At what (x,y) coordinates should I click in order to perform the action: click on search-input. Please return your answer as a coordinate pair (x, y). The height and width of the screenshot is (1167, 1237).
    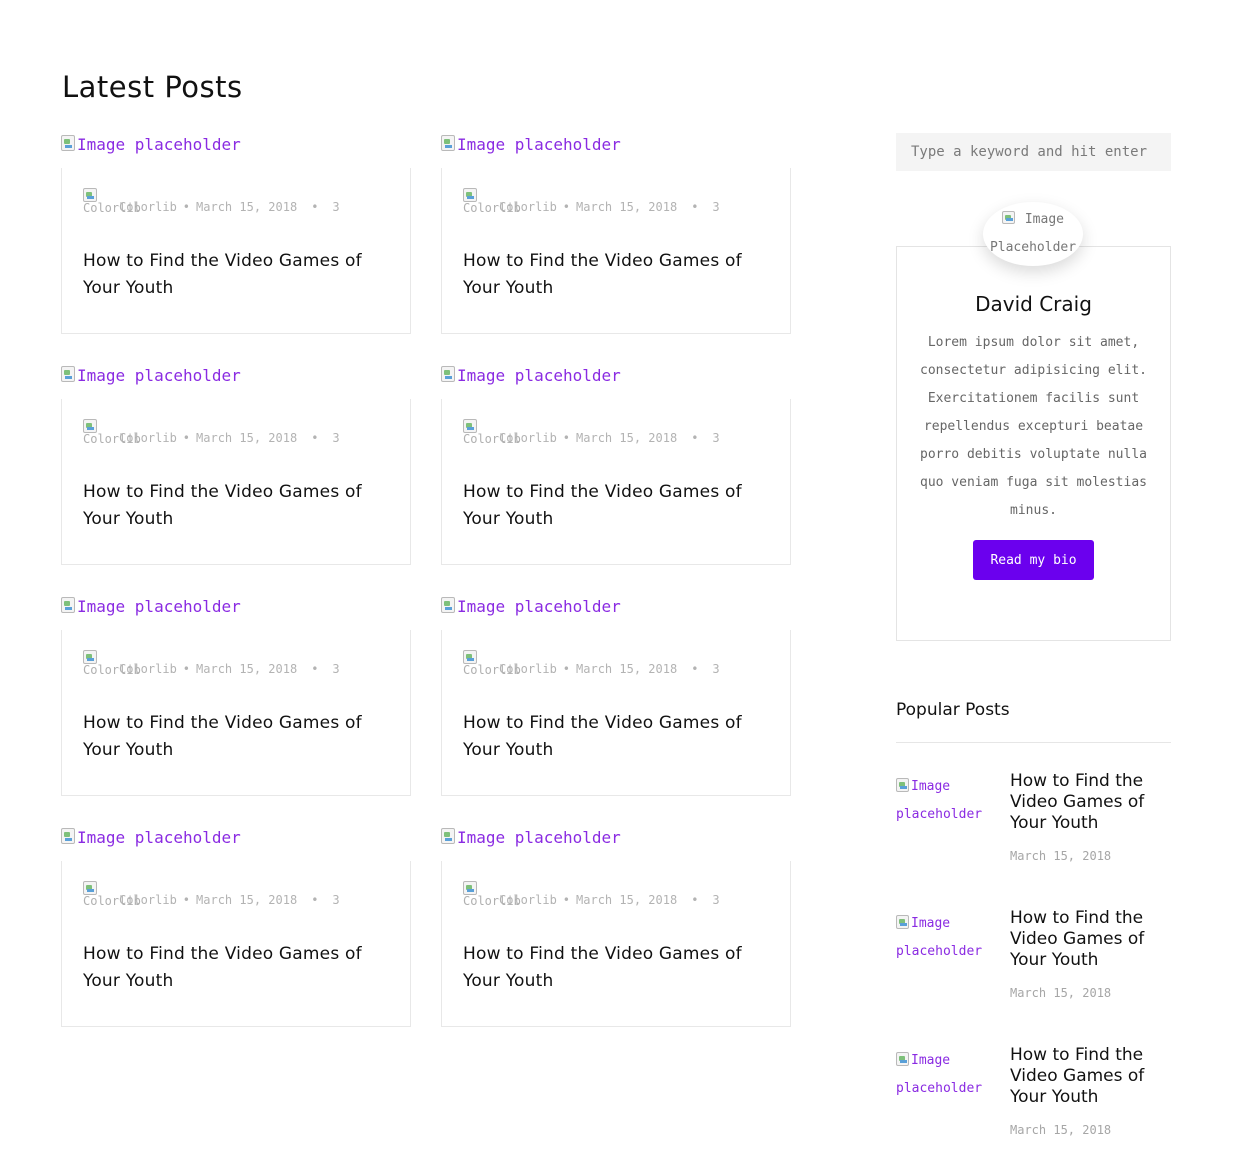
    Looking at the image, I should click on (1033, 152).